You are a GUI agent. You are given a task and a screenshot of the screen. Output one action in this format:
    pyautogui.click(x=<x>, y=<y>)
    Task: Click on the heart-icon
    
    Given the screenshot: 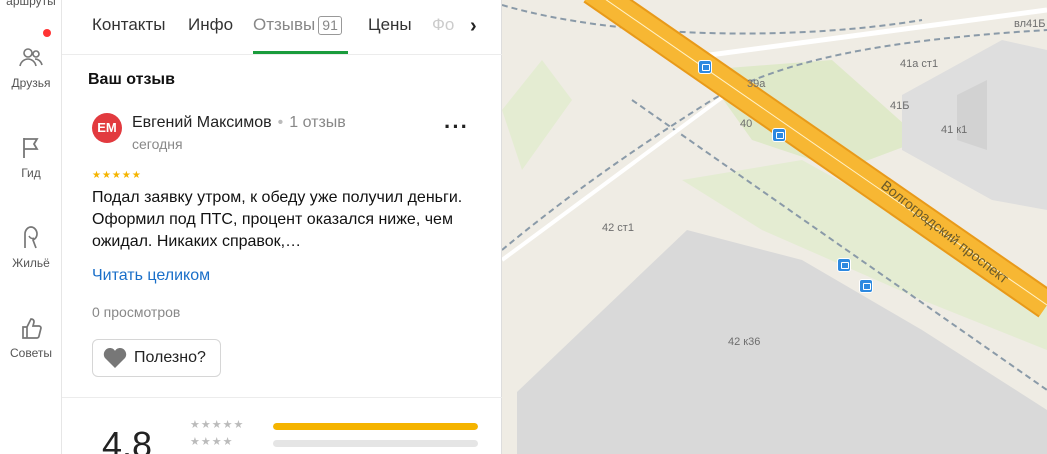 What is the action you would take?
    pyautogui.click(x=115, y=358)
    